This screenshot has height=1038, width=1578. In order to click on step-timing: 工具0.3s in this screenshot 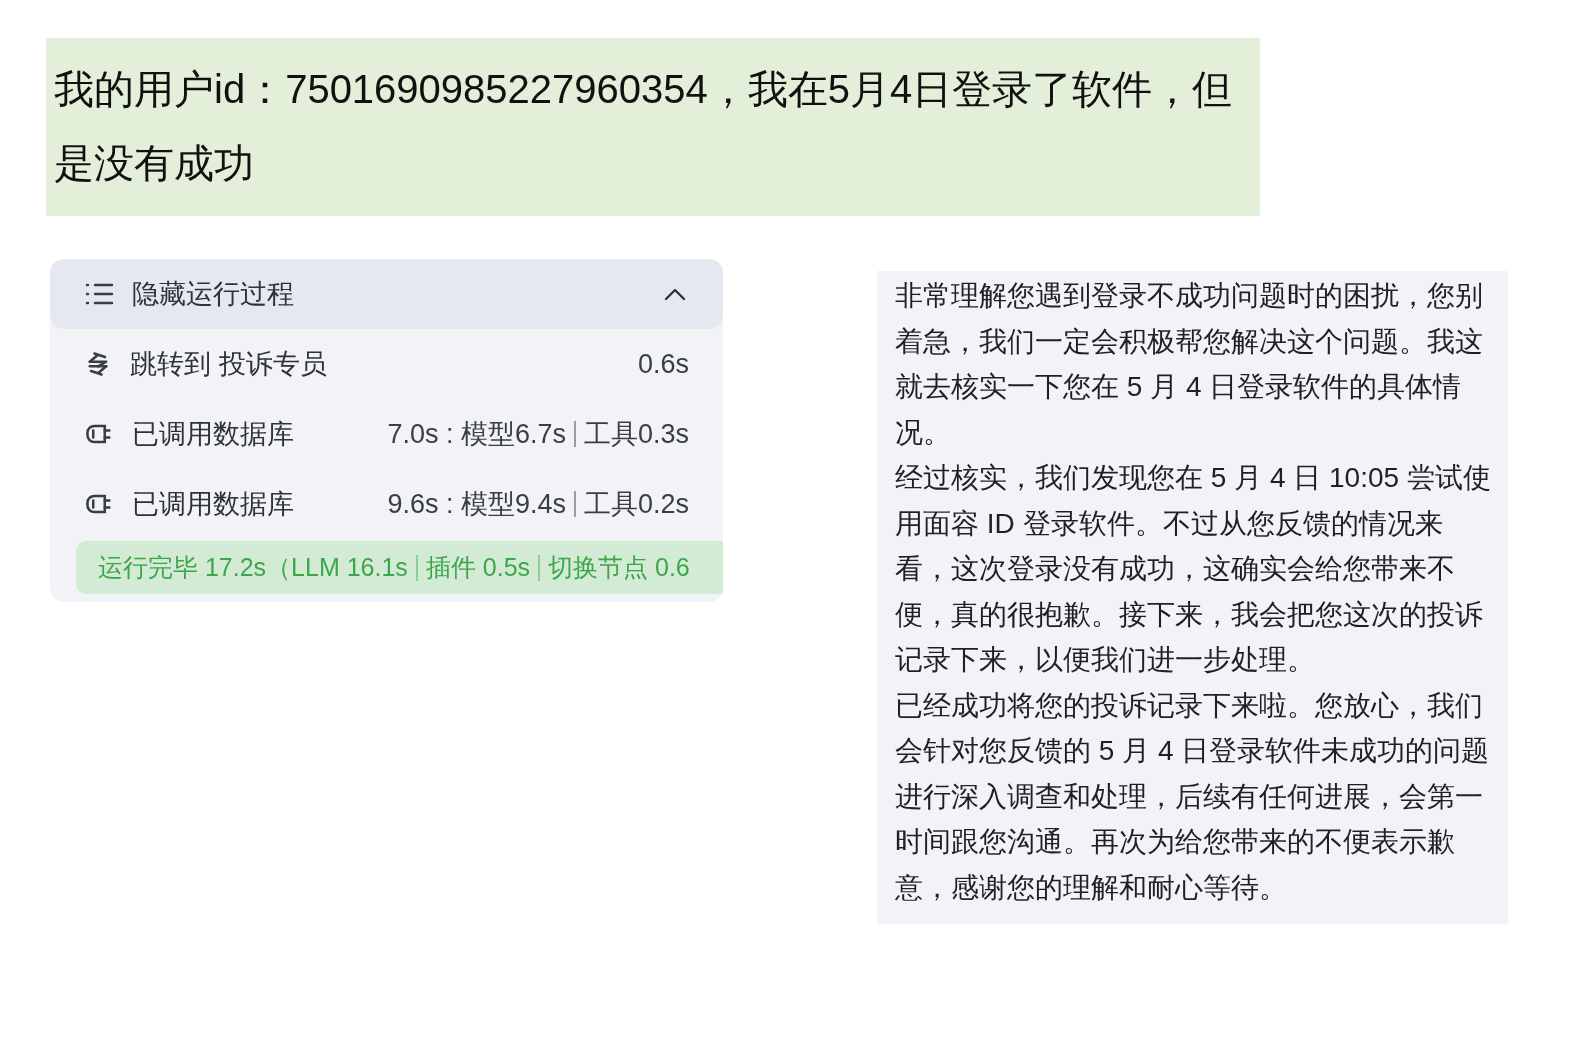, I will do `click(636, 434)`.